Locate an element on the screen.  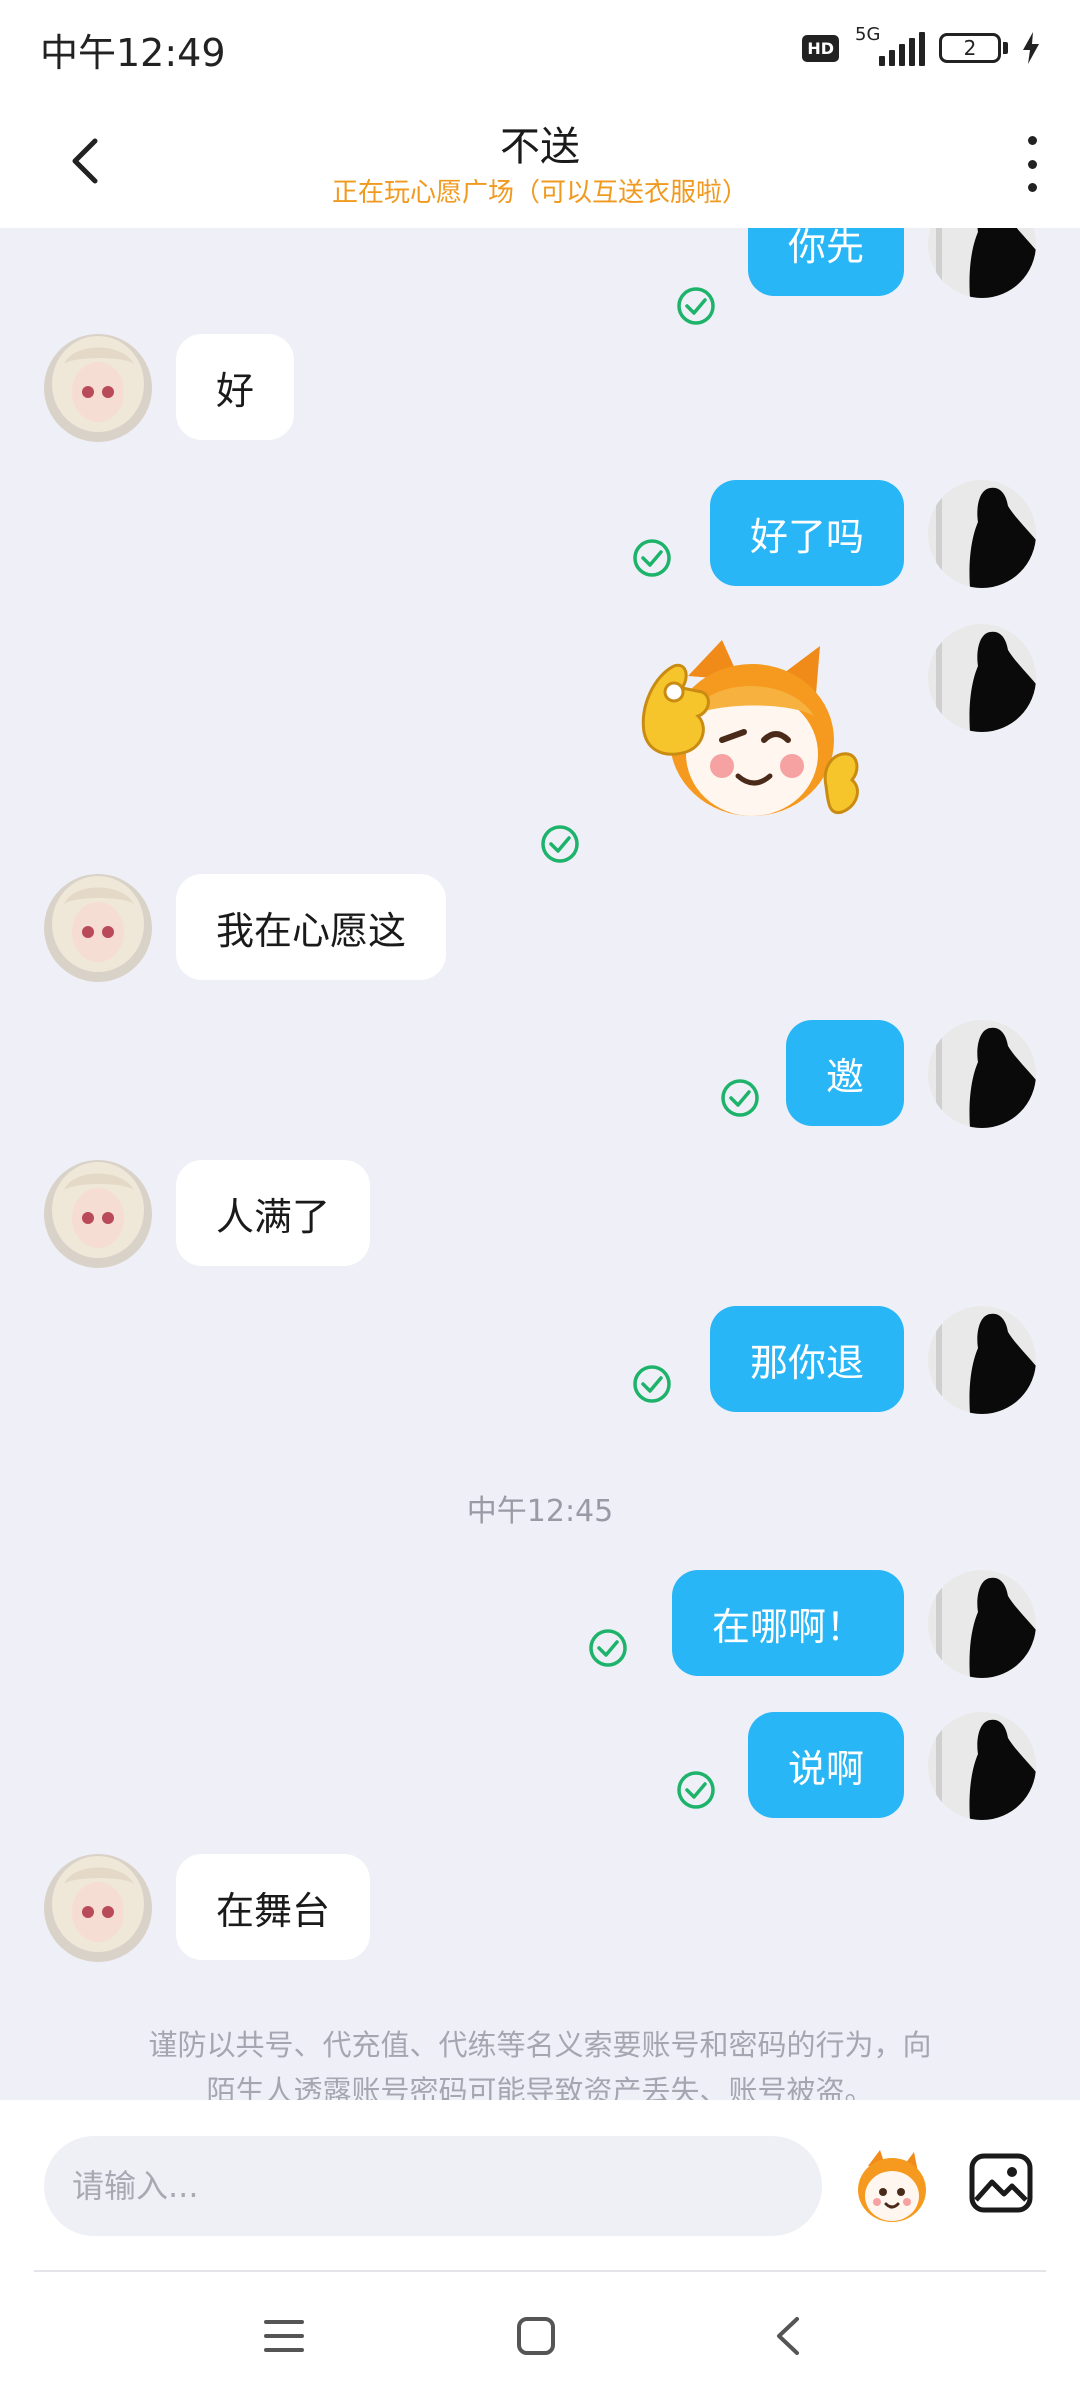
home-icon is located at coordinates (536, 2336).